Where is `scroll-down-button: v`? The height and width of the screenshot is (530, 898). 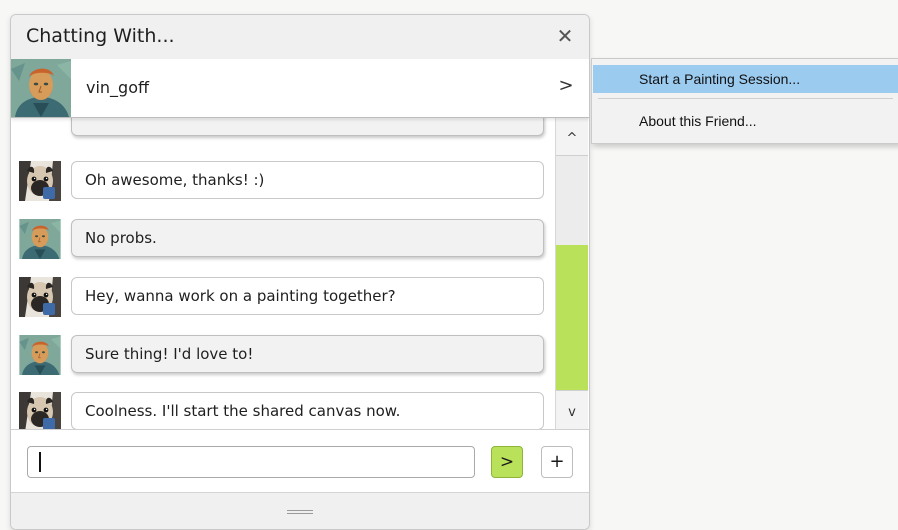
scroll-down-button: v is located at coordinates (572, 413).